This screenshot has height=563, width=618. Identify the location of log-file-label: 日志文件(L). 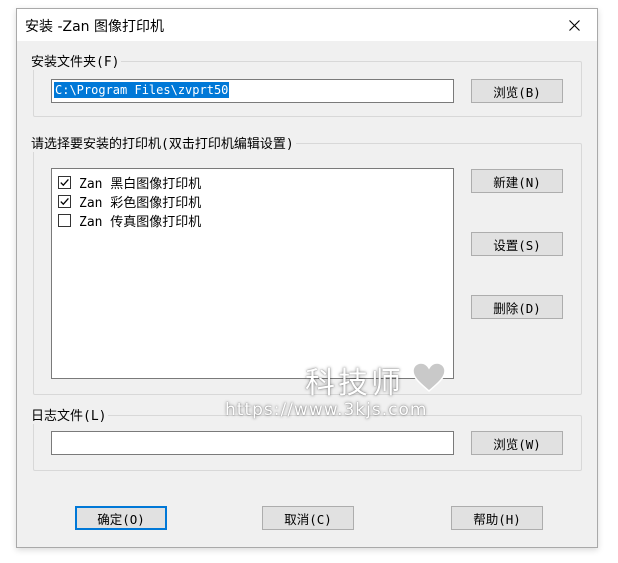
(69, 414).